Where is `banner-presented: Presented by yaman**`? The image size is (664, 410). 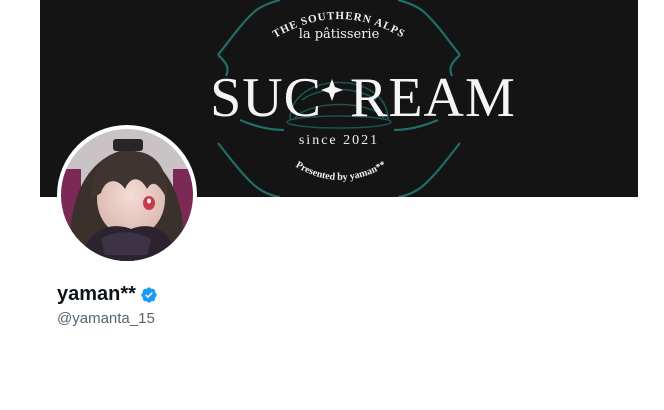 banner-presented: Presented by yaman** is located at coordinates (341, 171).